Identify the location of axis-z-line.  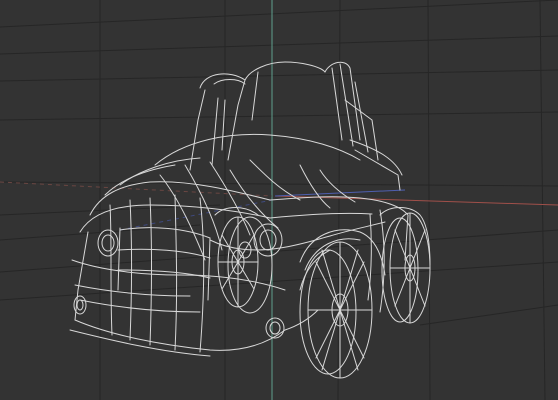
(340, 193).